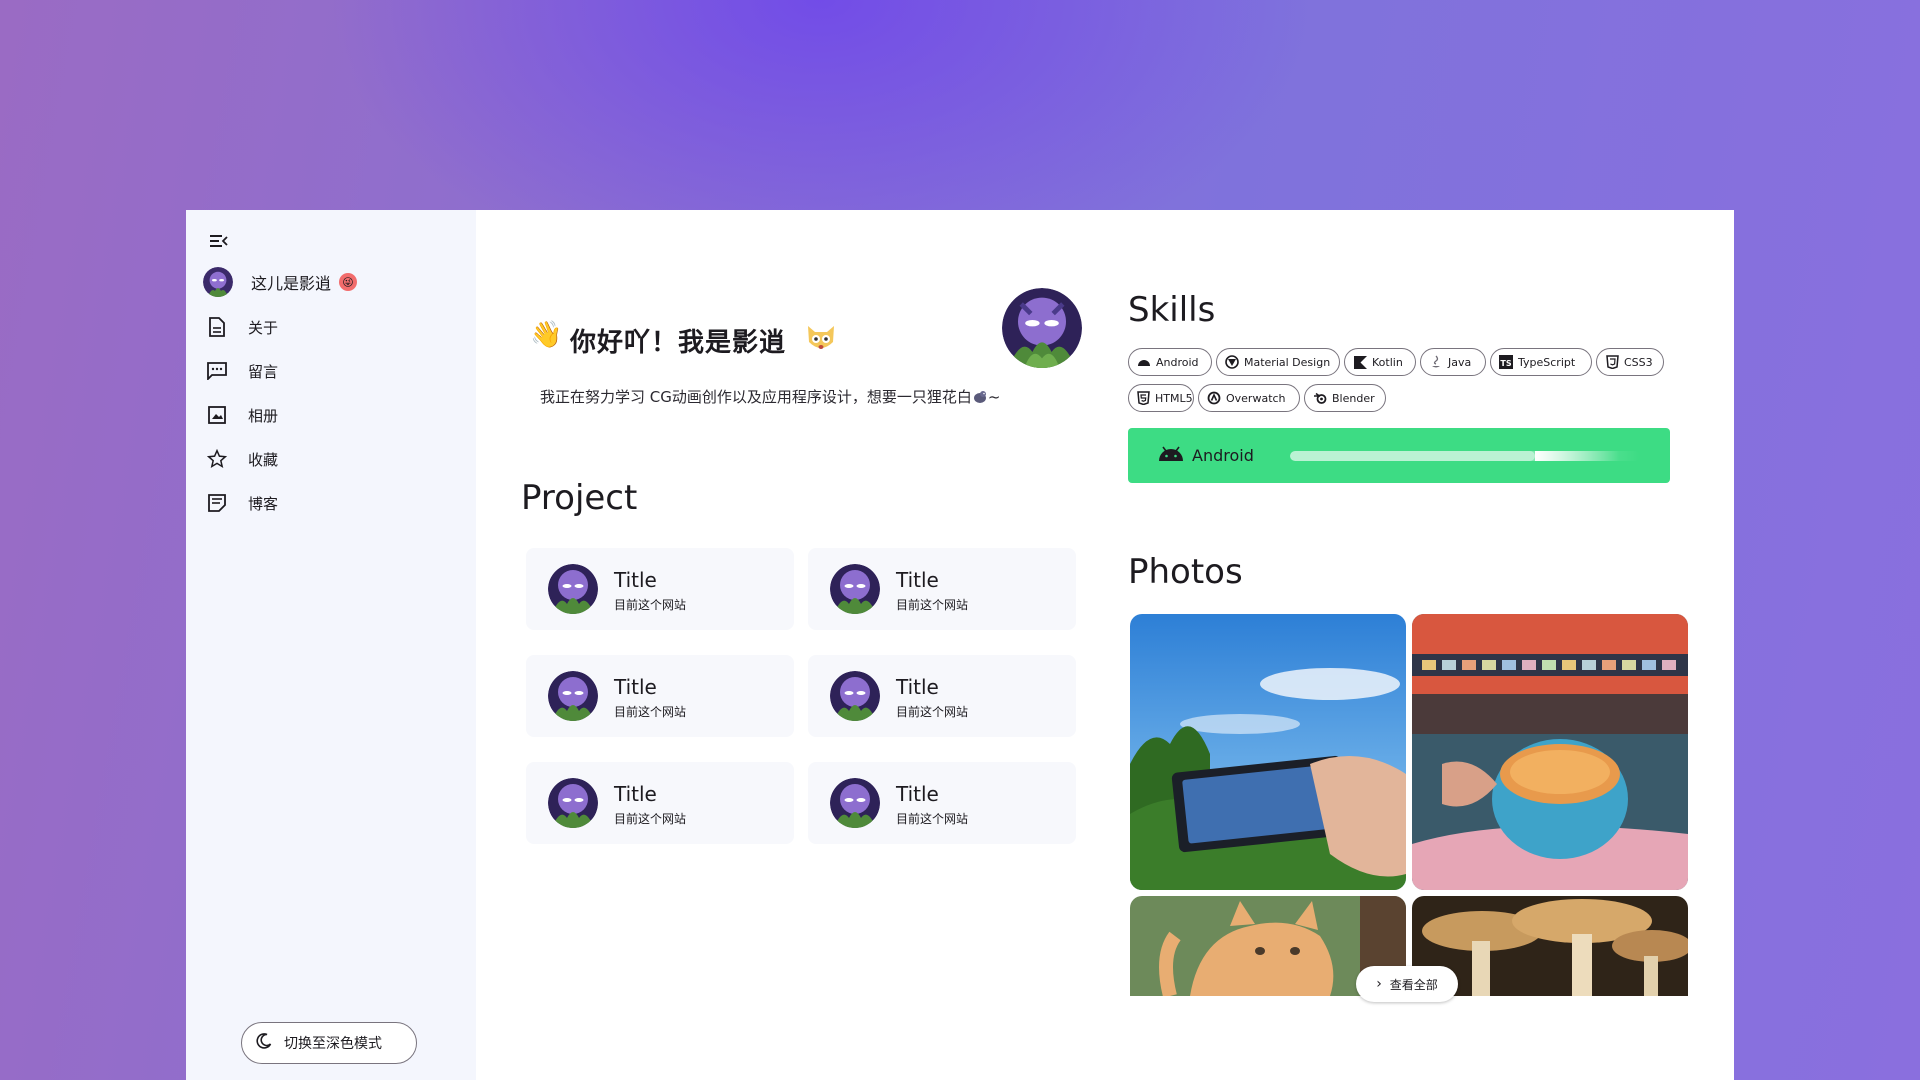  Describe the element at coordinates (217, 503) in the screenshot. I see `notes-icon` at that location.